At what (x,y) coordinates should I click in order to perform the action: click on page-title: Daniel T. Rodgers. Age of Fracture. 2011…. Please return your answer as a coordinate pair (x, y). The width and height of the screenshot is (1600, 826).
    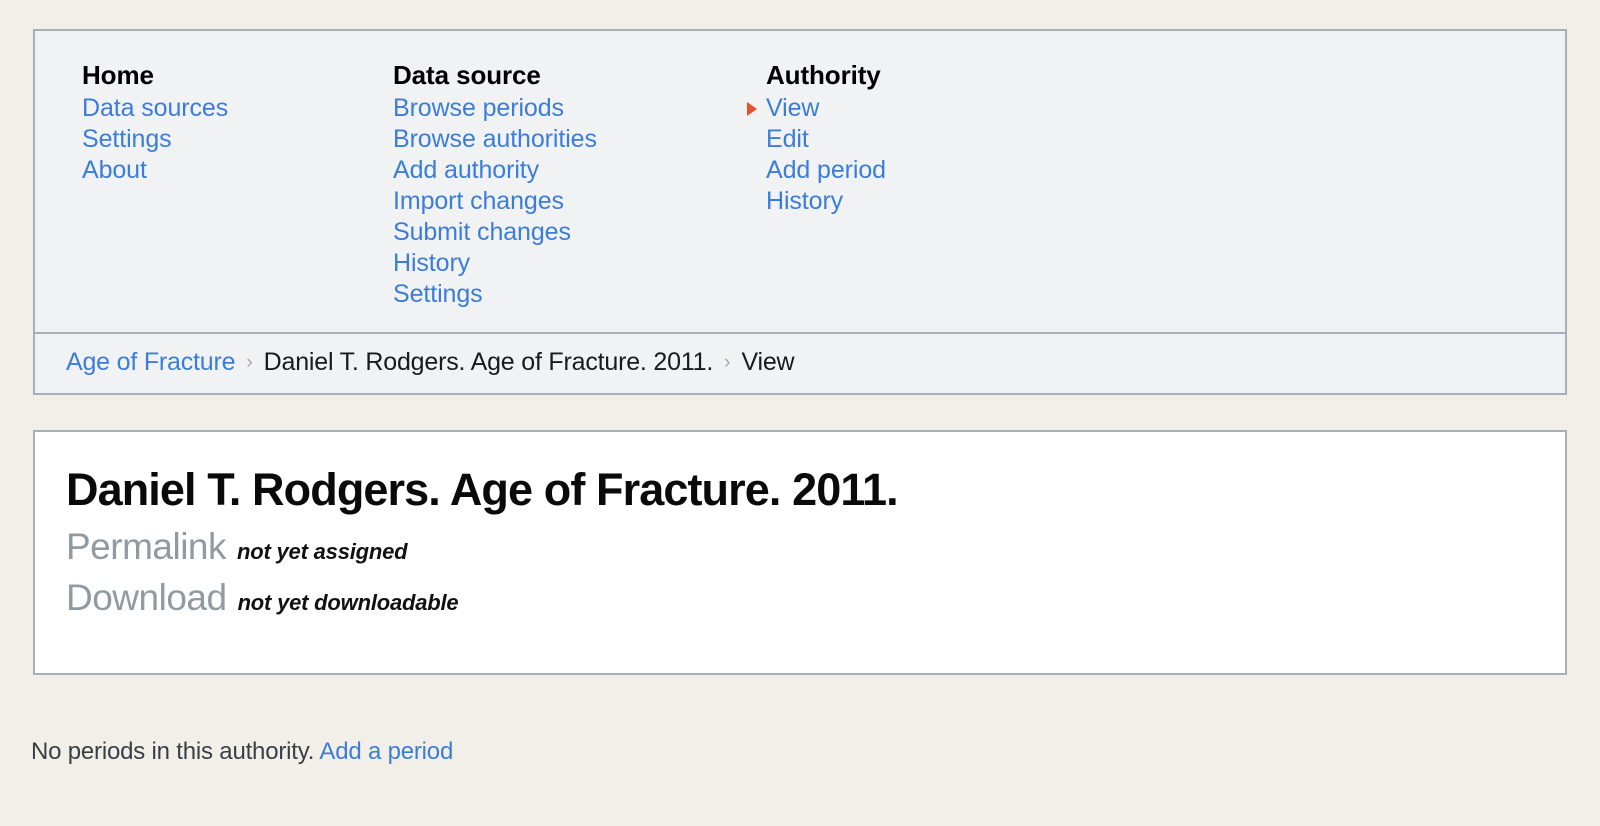
    Looking at the image, I should click on (482, 489).